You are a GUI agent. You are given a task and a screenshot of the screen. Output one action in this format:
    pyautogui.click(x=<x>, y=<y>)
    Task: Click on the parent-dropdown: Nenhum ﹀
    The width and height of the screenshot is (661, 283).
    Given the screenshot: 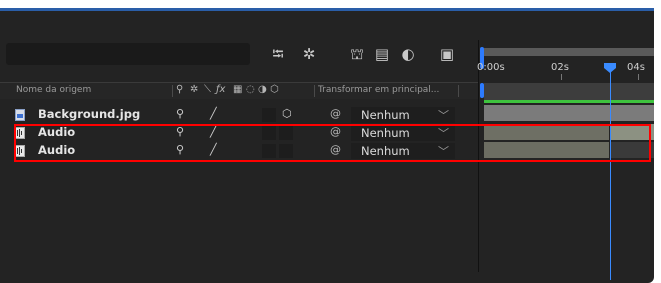 What is the action you would take?
    pyautogui.click(x=403, y=115)
    